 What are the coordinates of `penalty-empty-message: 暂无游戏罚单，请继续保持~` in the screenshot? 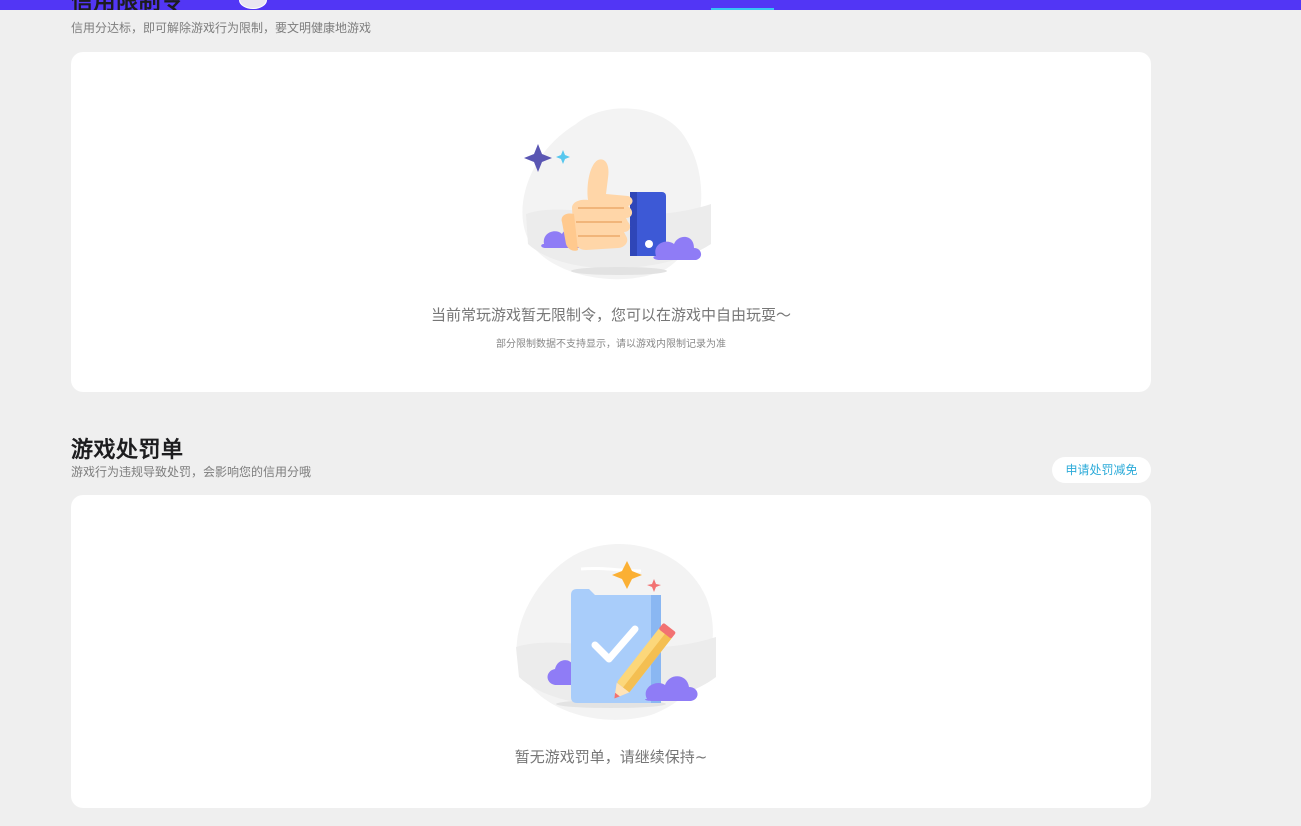 It's located at (611, 757).